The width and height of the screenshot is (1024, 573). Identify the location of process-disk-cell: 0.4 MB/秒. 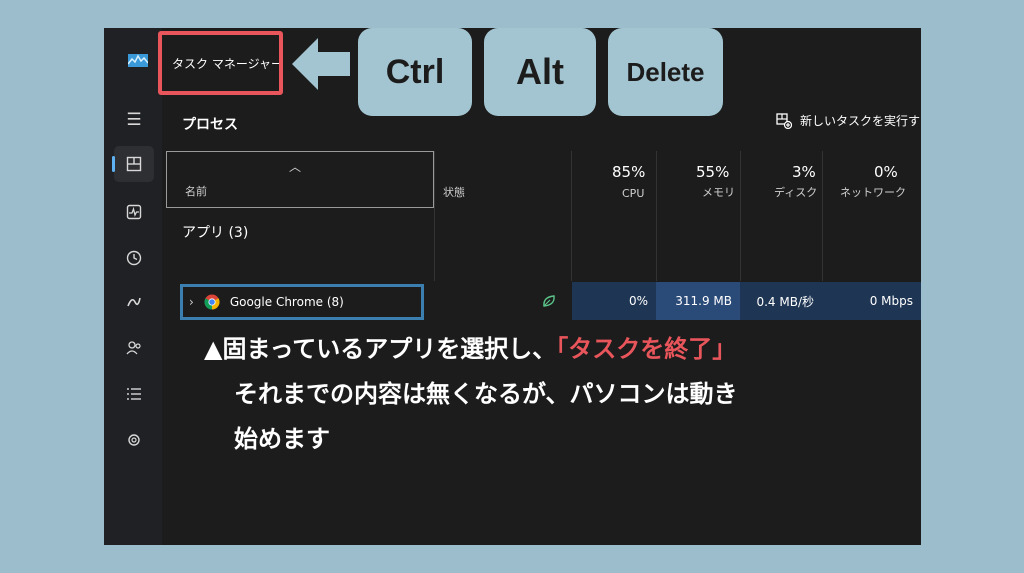
(781, 301).